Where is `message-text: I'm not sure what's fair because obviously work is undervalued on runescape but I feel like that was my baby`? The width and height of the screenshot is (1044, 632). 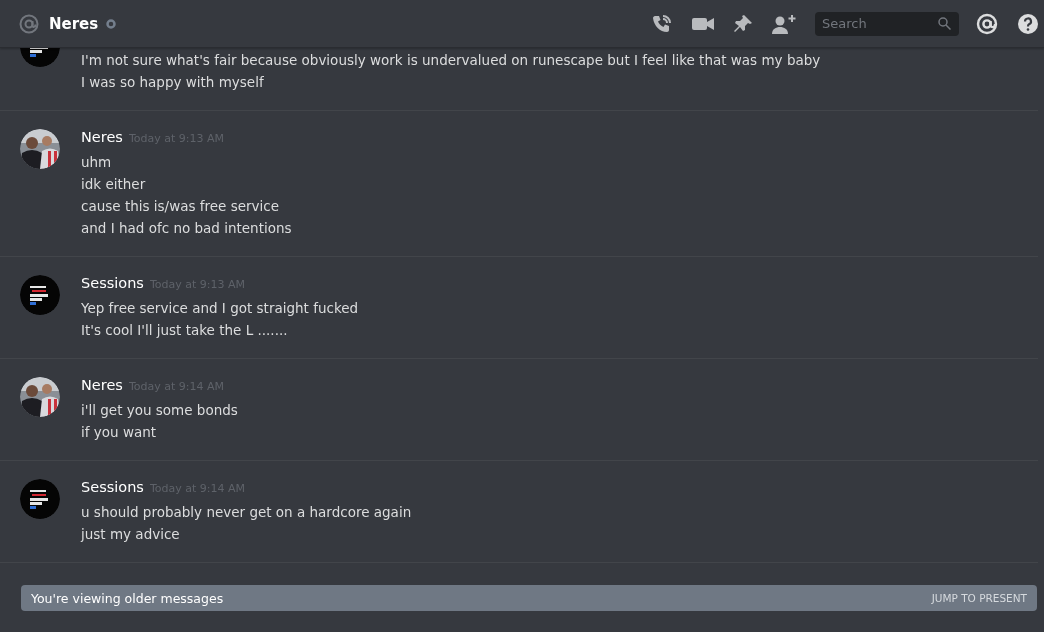
message-text: I'm not sure what's fair because obviously work is undervalued on runescape but I feel like that was my baby is located at coordinates (451, 60).